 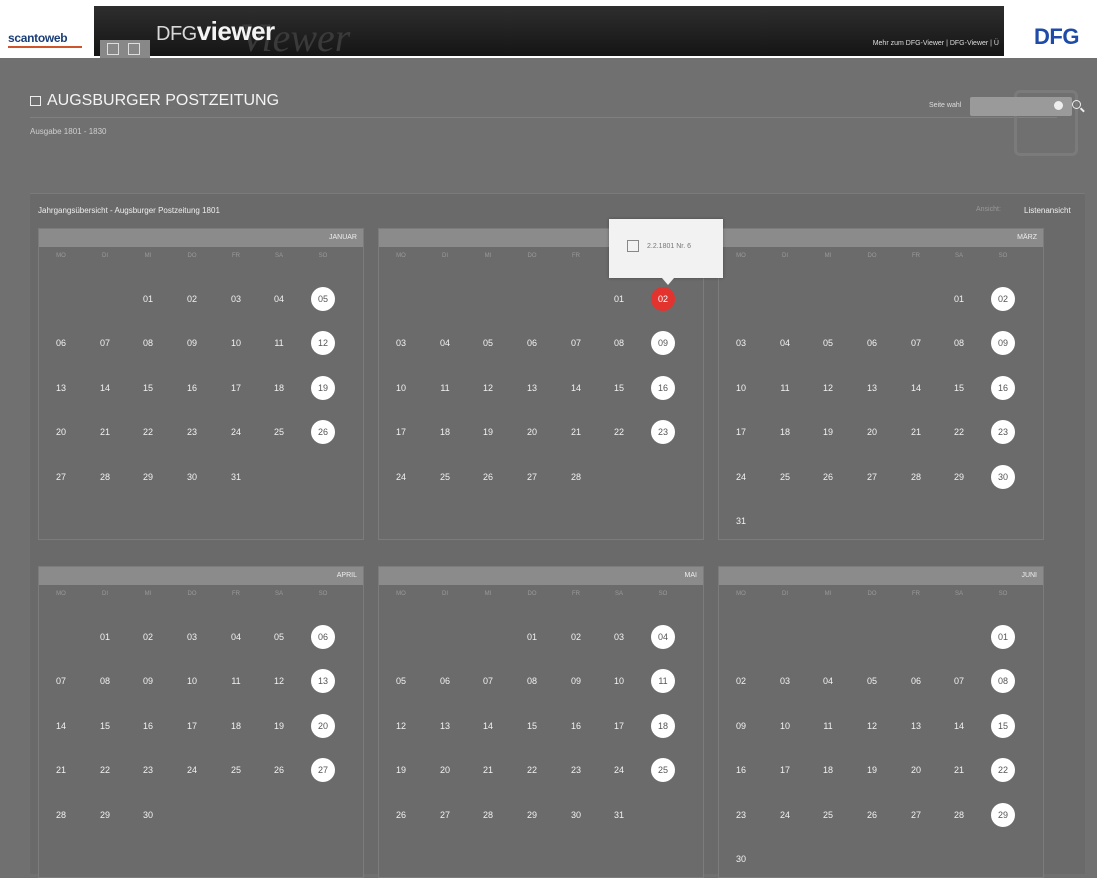 What do you see at coordinates (663, 299) in the screenshot?
I see `selected-day: 02` at bounding box center [663, 299].